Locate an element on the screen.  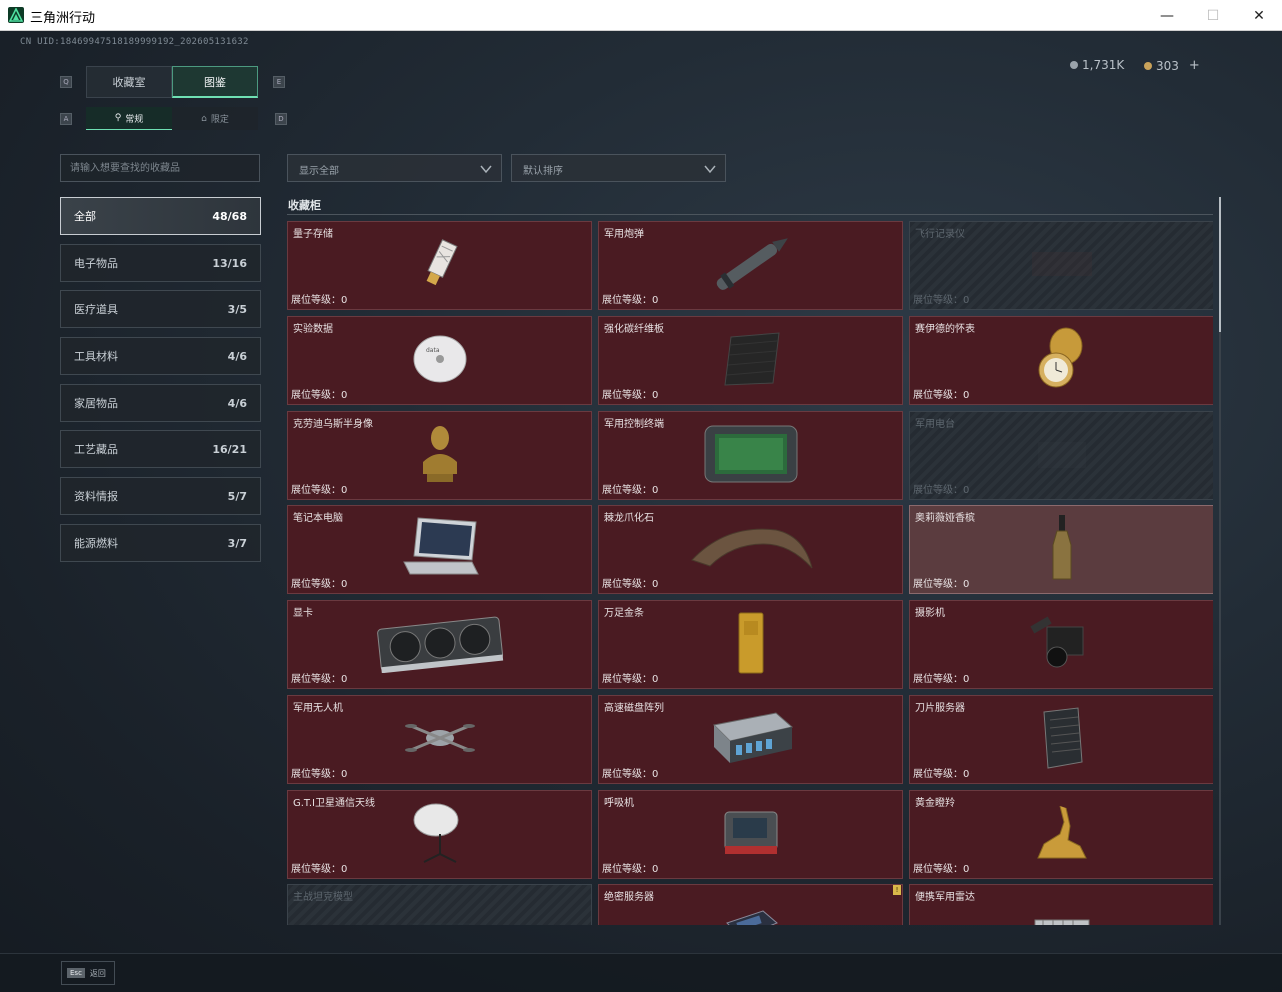
svg-text: data is located at coordinates (433, 350).